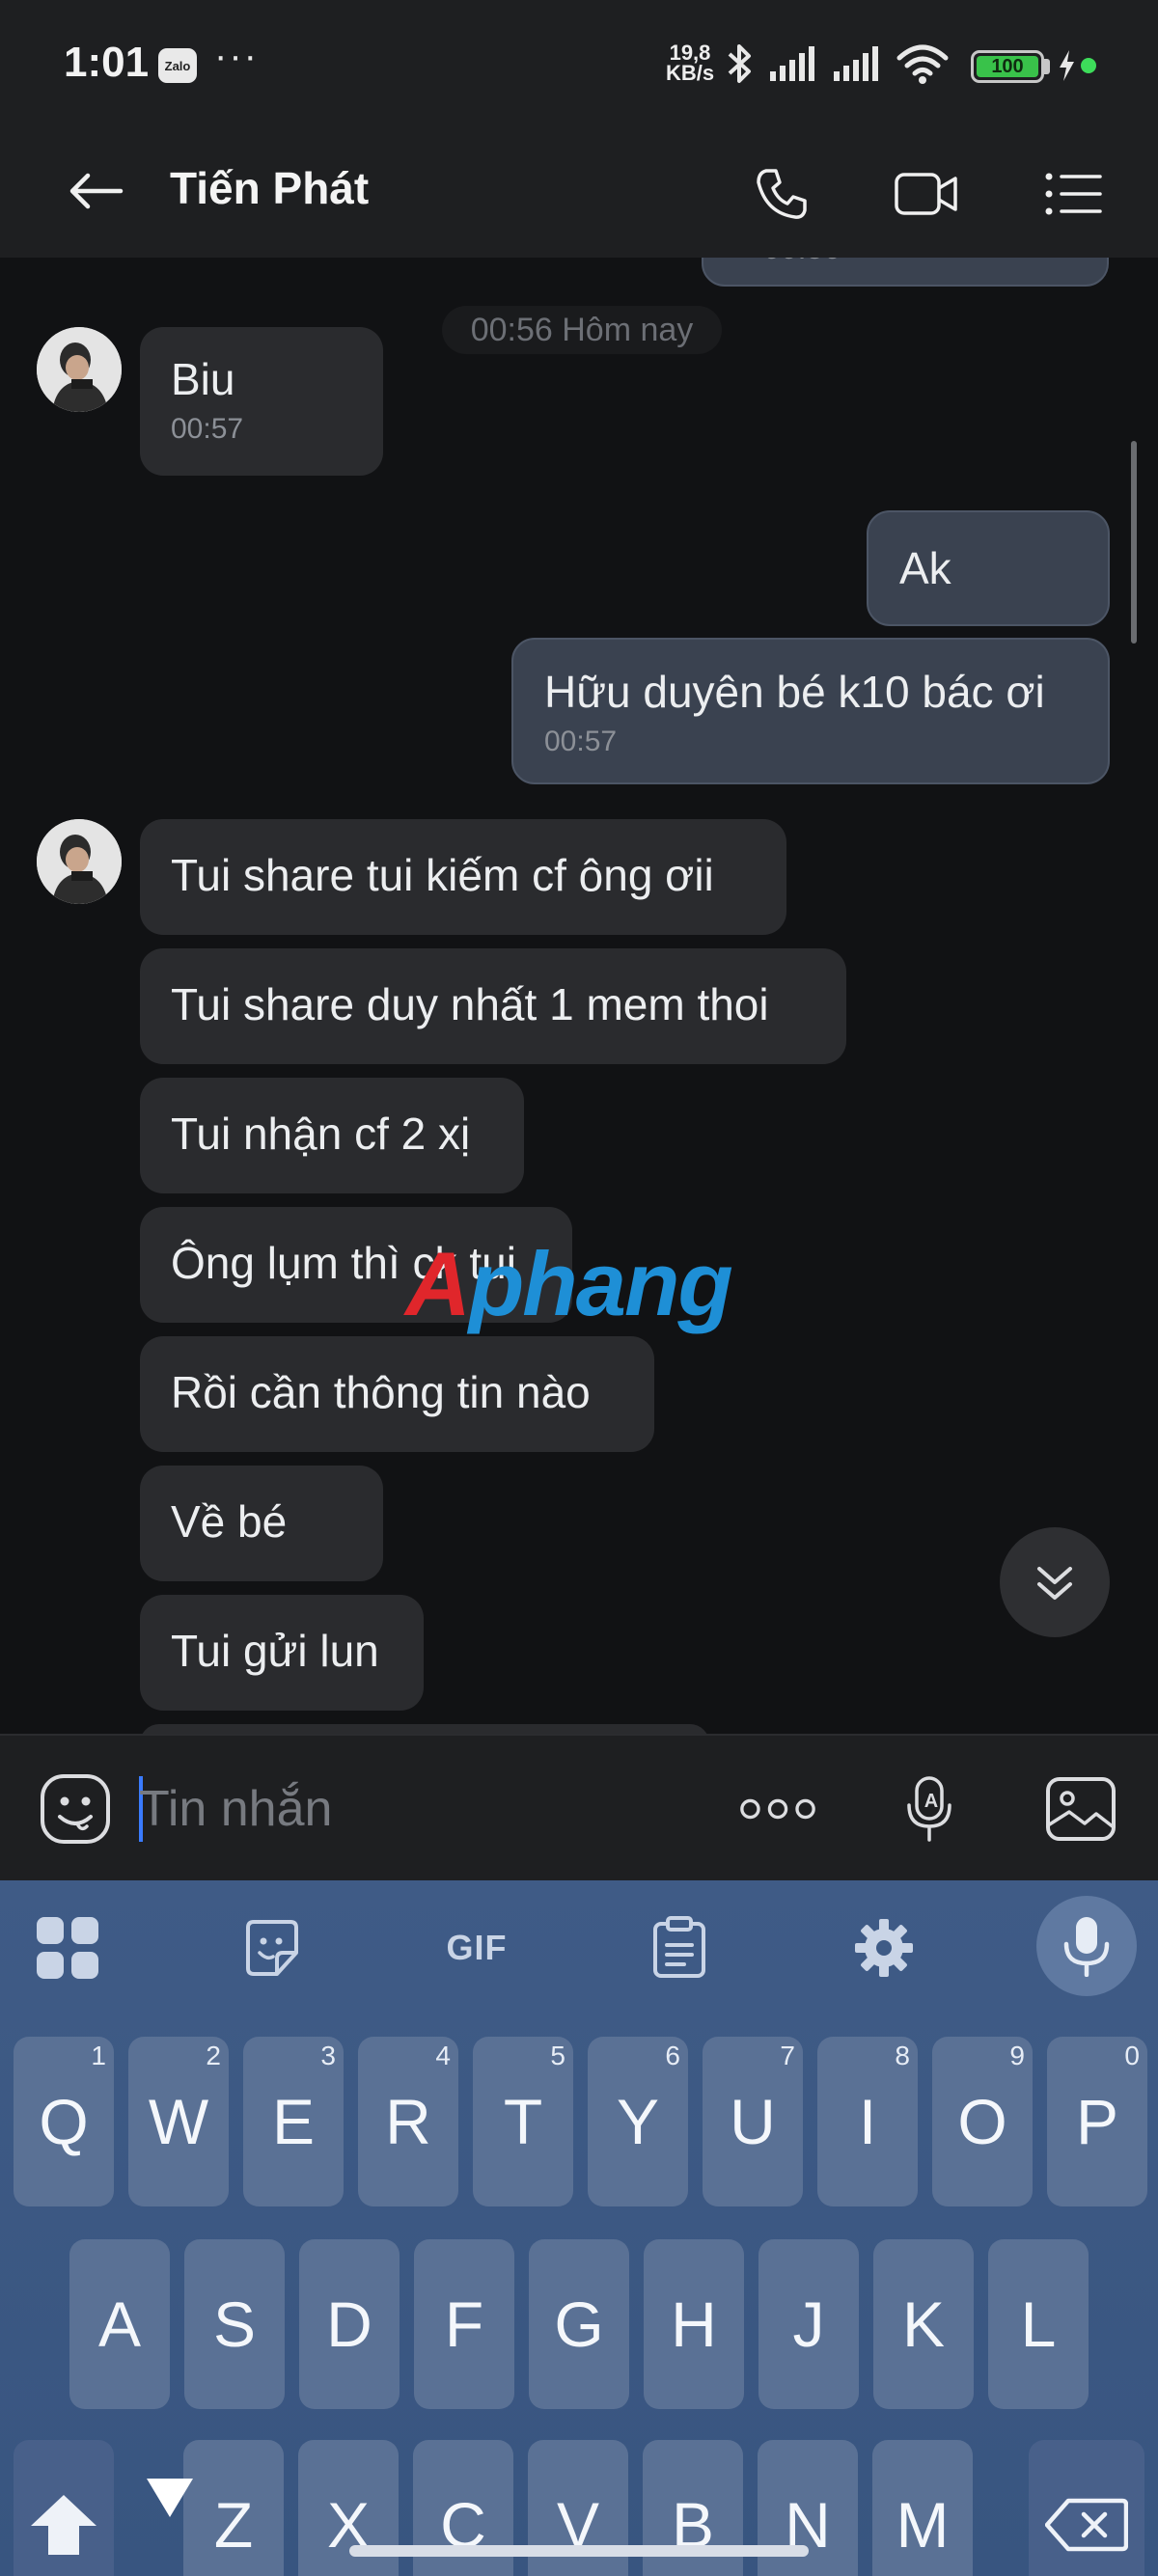  I want to click on message-bubble-in: Tui gửi lun, so click(282, 1653).